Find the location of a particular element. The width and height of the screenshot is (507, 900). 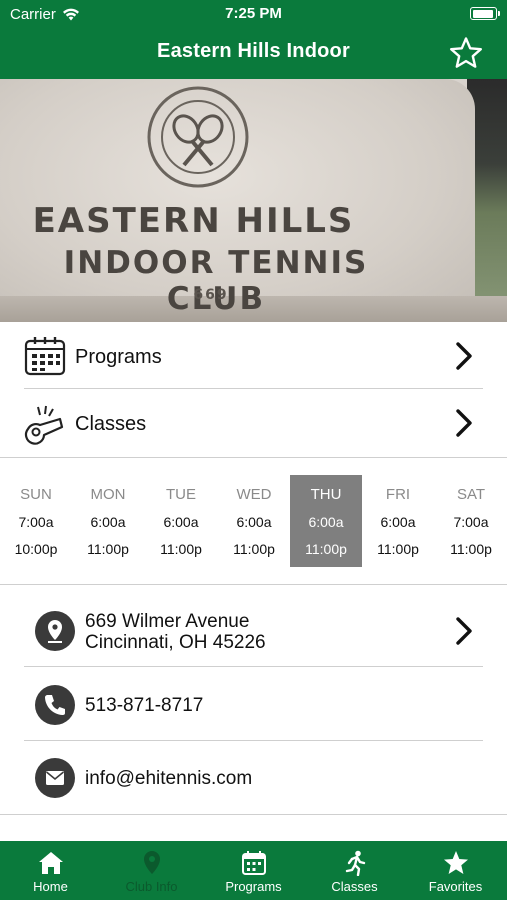

tab-home: Home is located at coordinates (50, 870).